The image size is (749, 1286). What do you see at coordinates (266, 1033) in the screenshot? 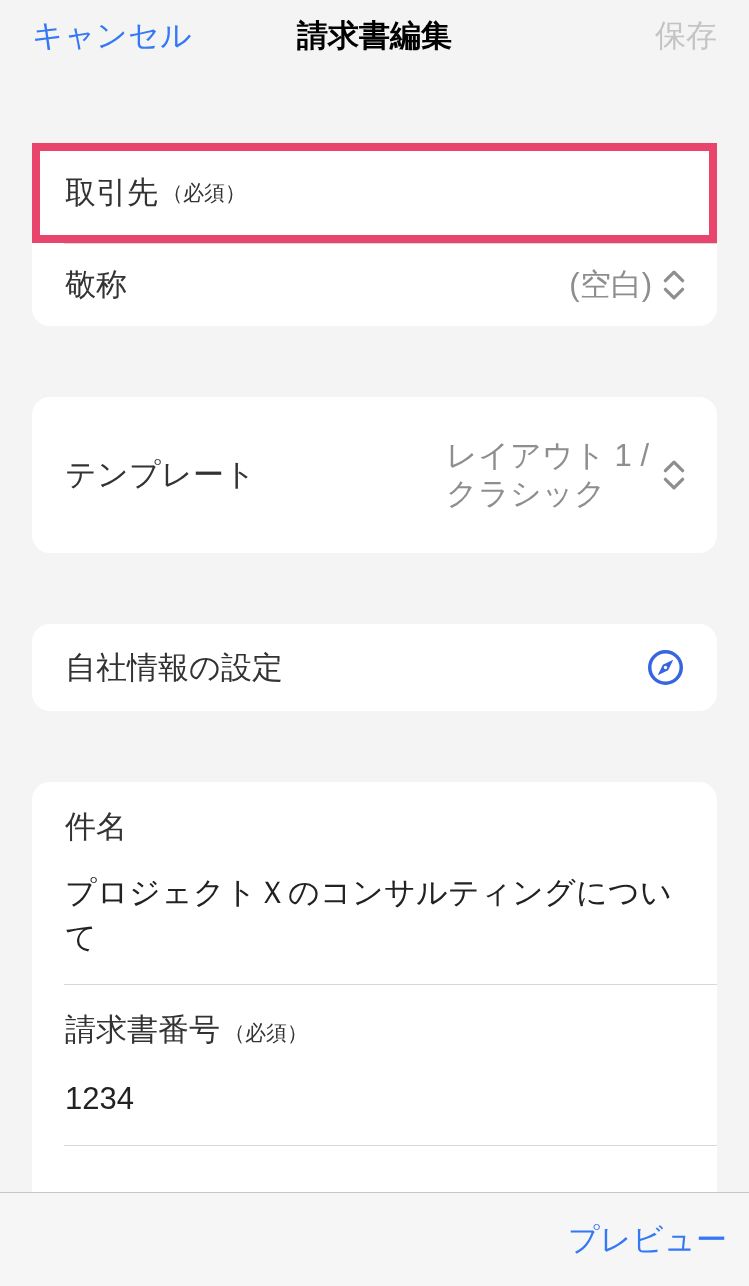
I see `required-note: （必須）` at bounding box center [266, 1033].